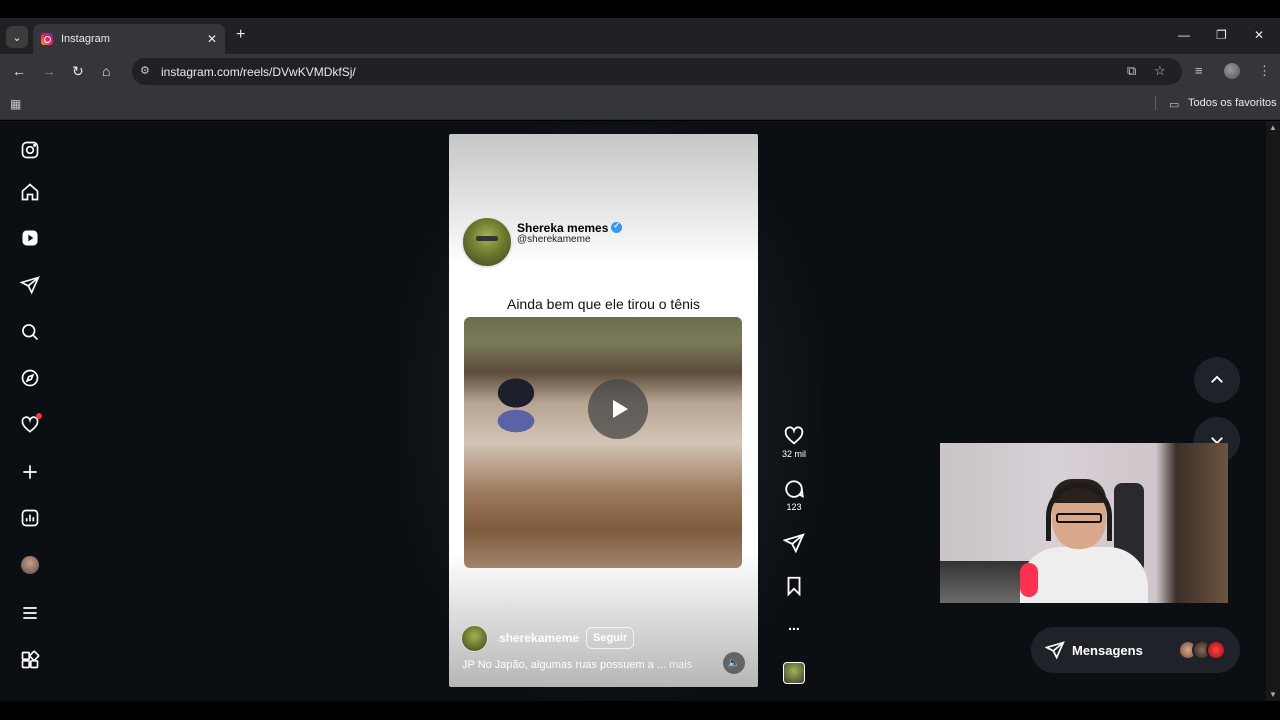  What do you see at coordinates (1273, 694) in the screenshot?
I see `scroll-down-icon: ▼` at bounding box center [1273, 694].